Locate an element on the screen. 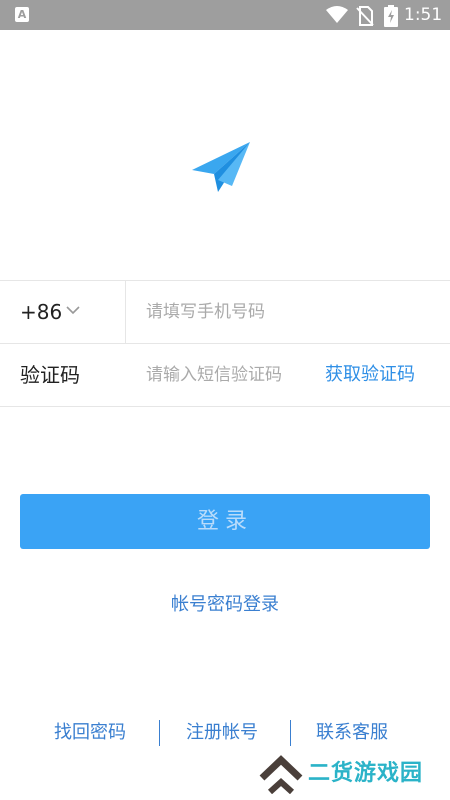  login-button: 登录 is located at coordinates (225, 521).